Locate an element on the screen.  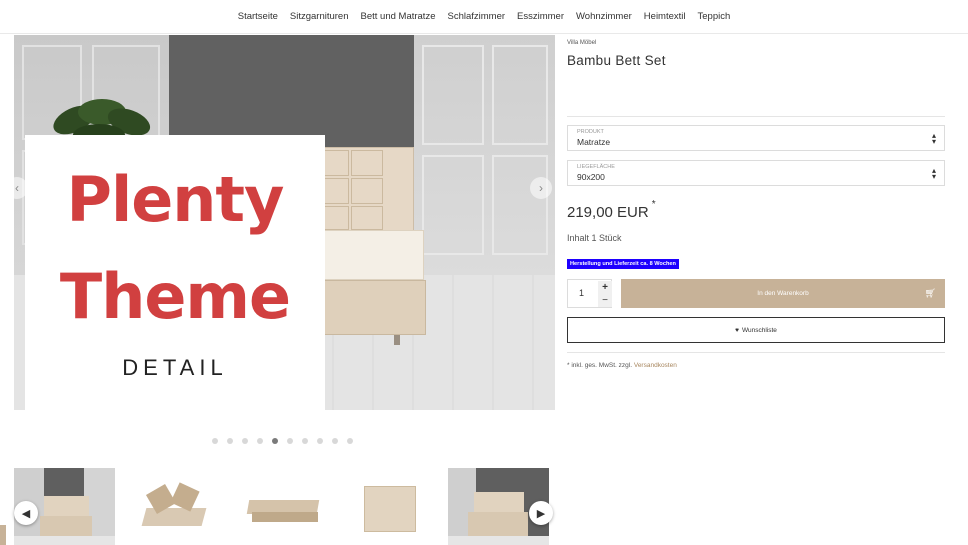
product-price: 219,00 EUR * is located at coordinates (611, 210).